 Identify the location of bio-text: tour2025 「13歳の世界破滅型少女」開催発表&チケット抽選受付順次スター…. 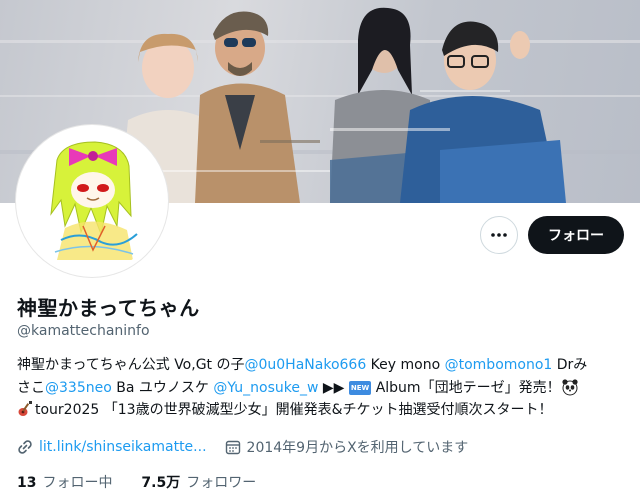
(294, 410).